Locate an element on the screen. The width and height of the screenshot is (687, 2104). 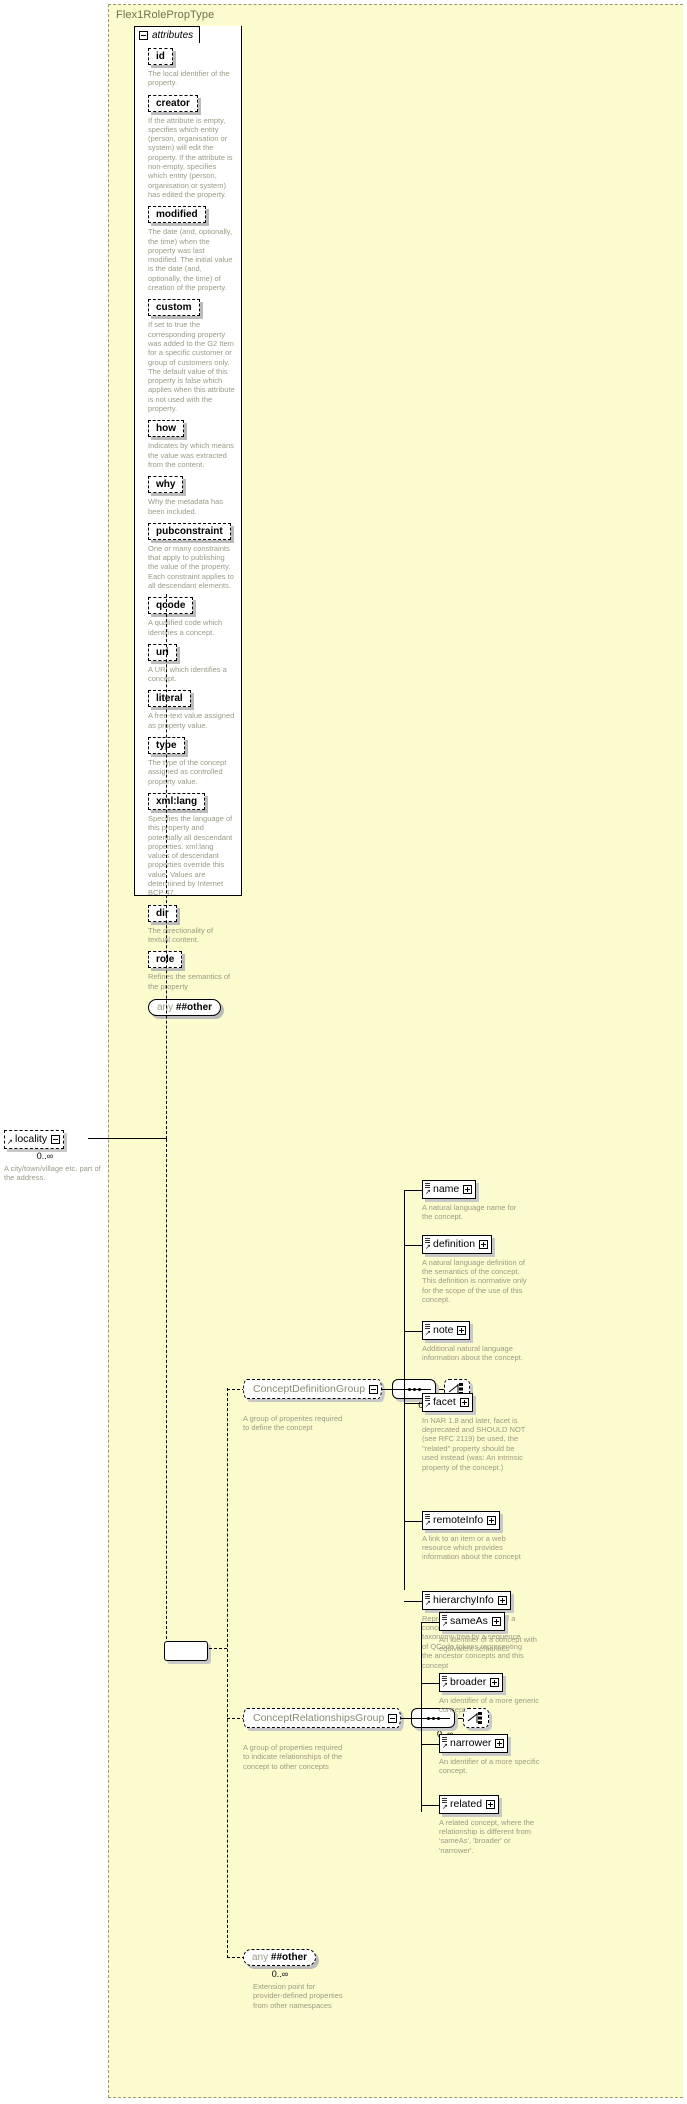
locality-collapse-icon is located at coordinates (56, 1139).